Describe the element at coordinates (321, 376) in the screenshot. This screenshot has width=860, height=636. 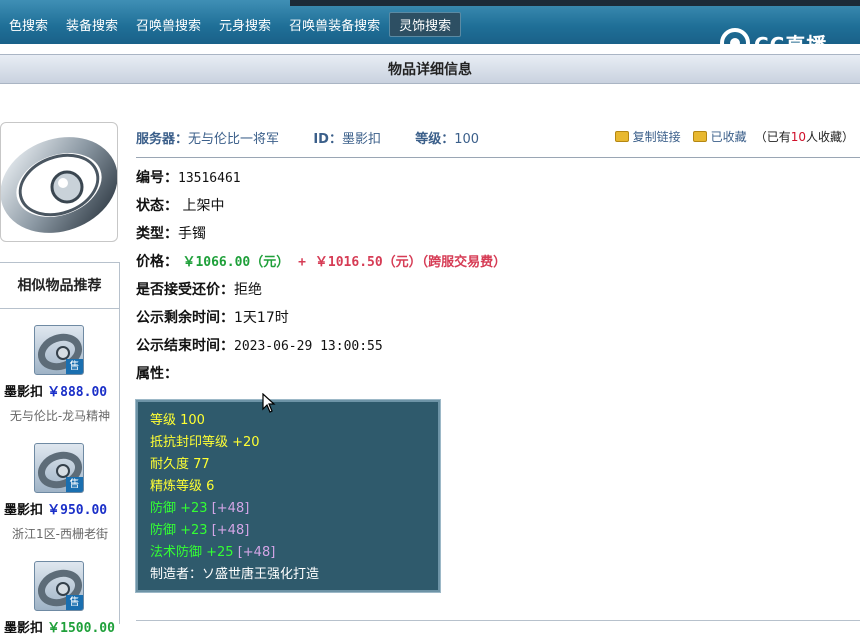
I see `detail-attributes: 属性：` at that location.